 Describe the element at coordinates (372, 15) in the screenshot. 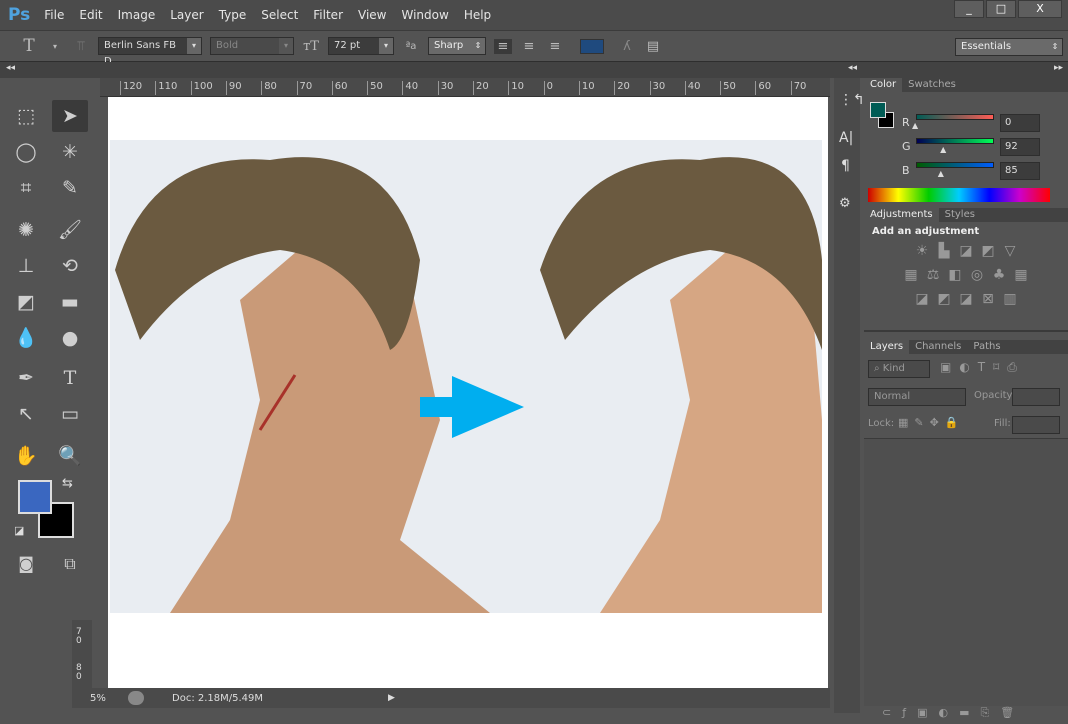

I see `menu-view: View` at that location.